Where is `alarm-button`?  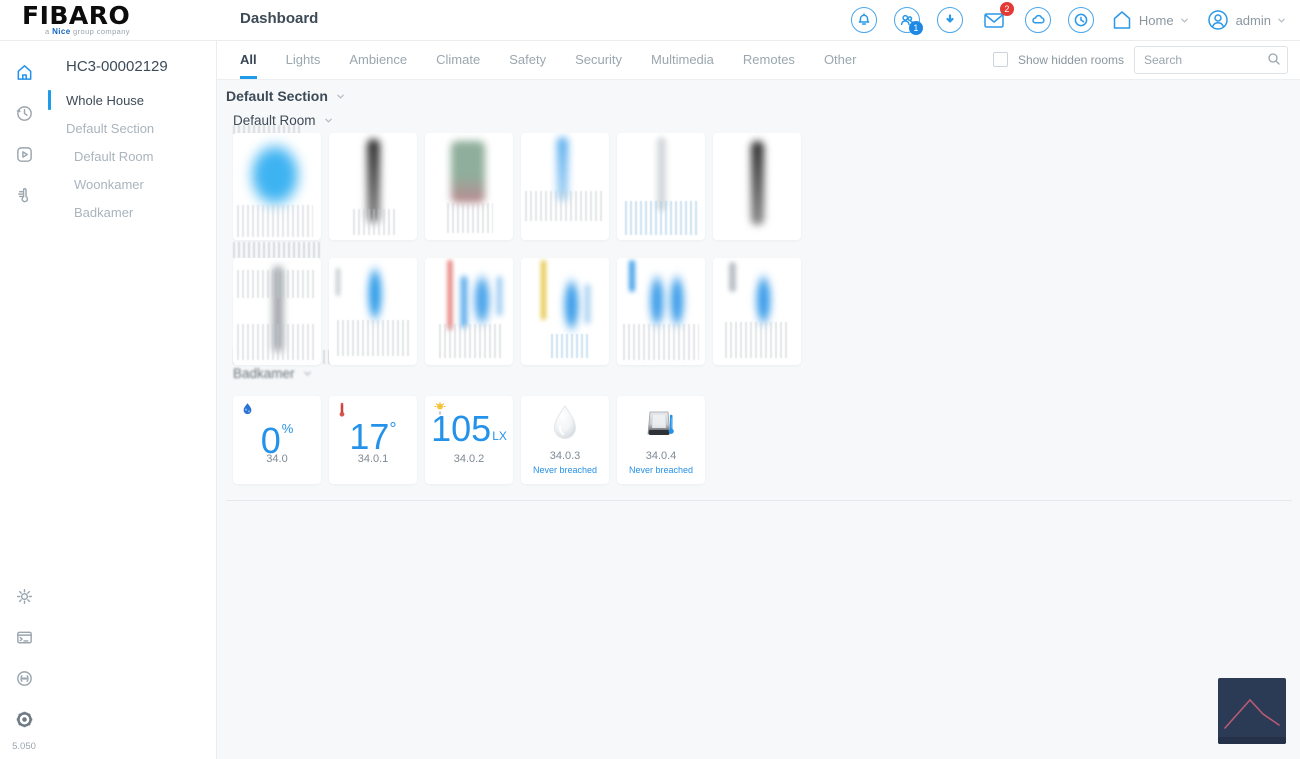
alarm-button is located at coordinates (863, 20).